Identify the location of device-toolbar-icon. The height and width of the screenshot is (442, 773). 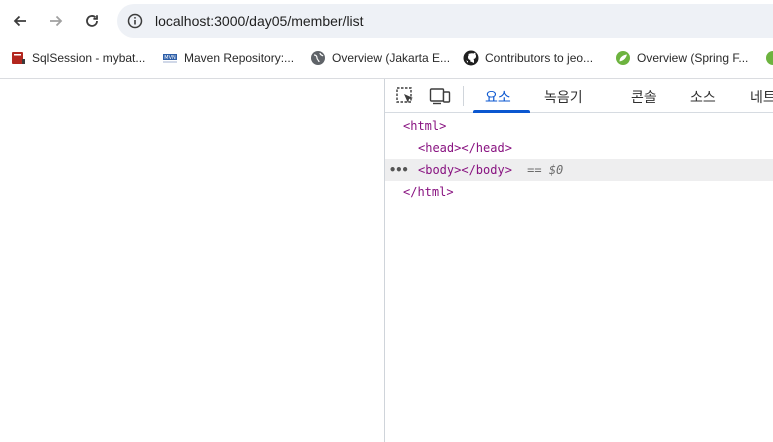
(440, 96).